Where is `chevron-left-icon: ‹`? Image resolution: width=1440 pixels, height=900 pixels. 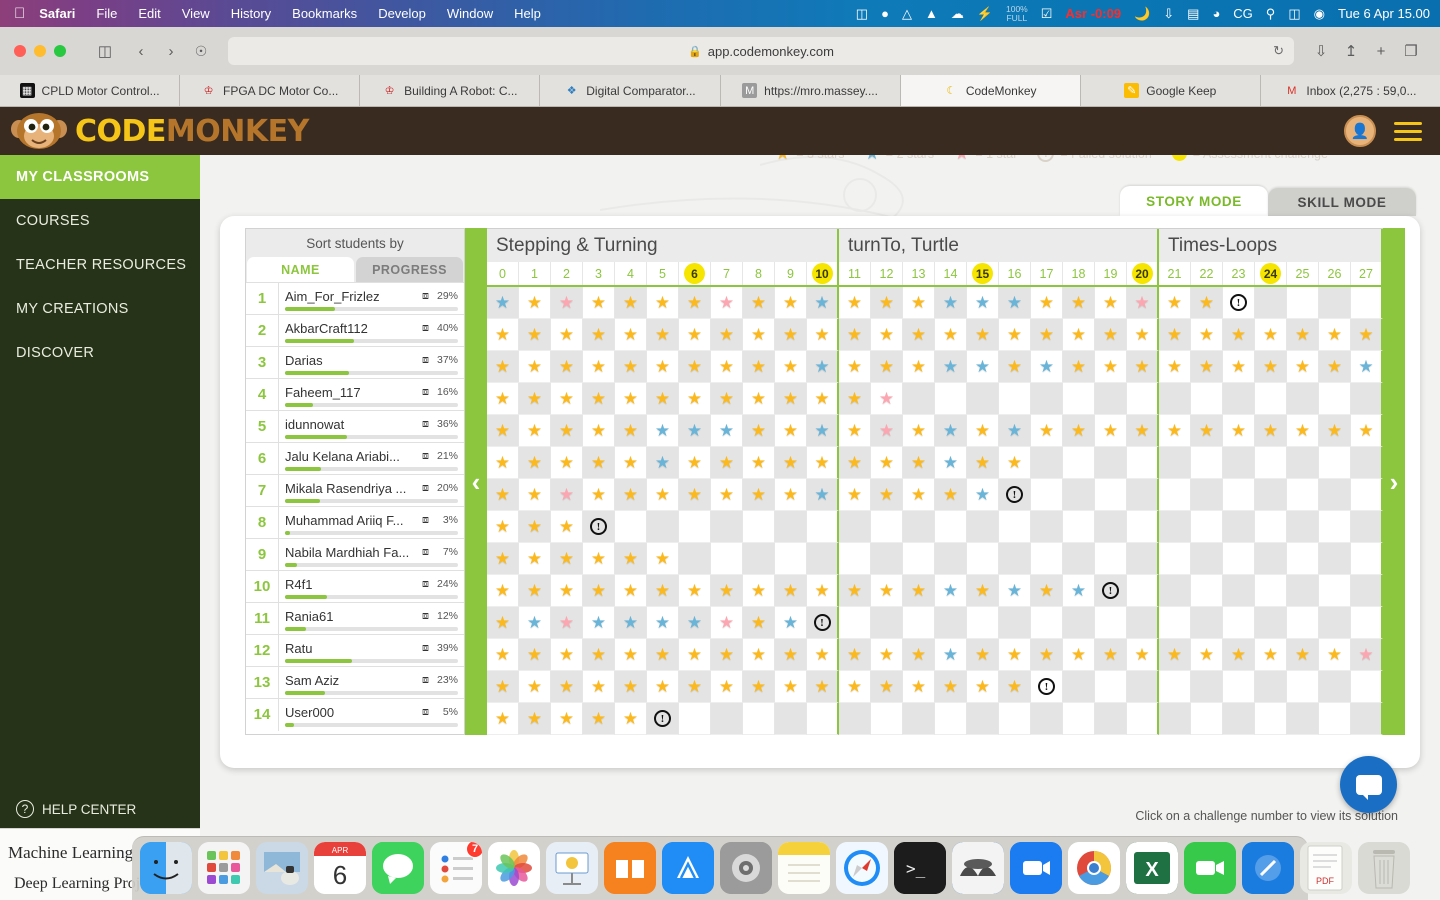 chevron-left-icon: ‹ is located at coordinates (141, 51).